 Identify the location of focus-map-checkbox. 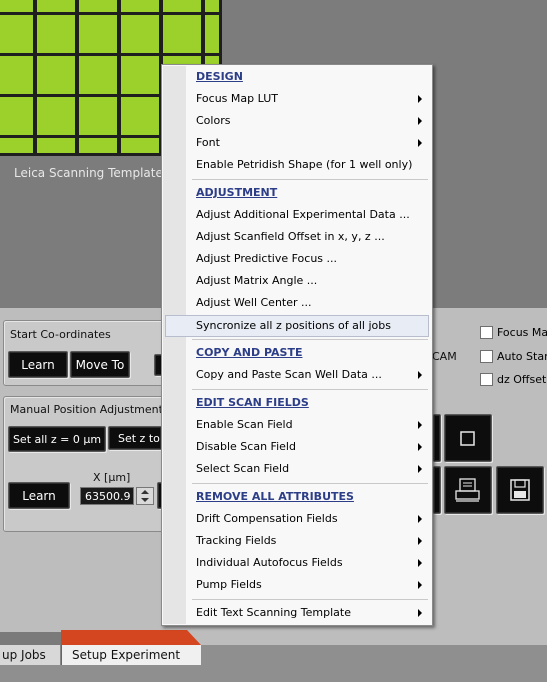
(486, 332).